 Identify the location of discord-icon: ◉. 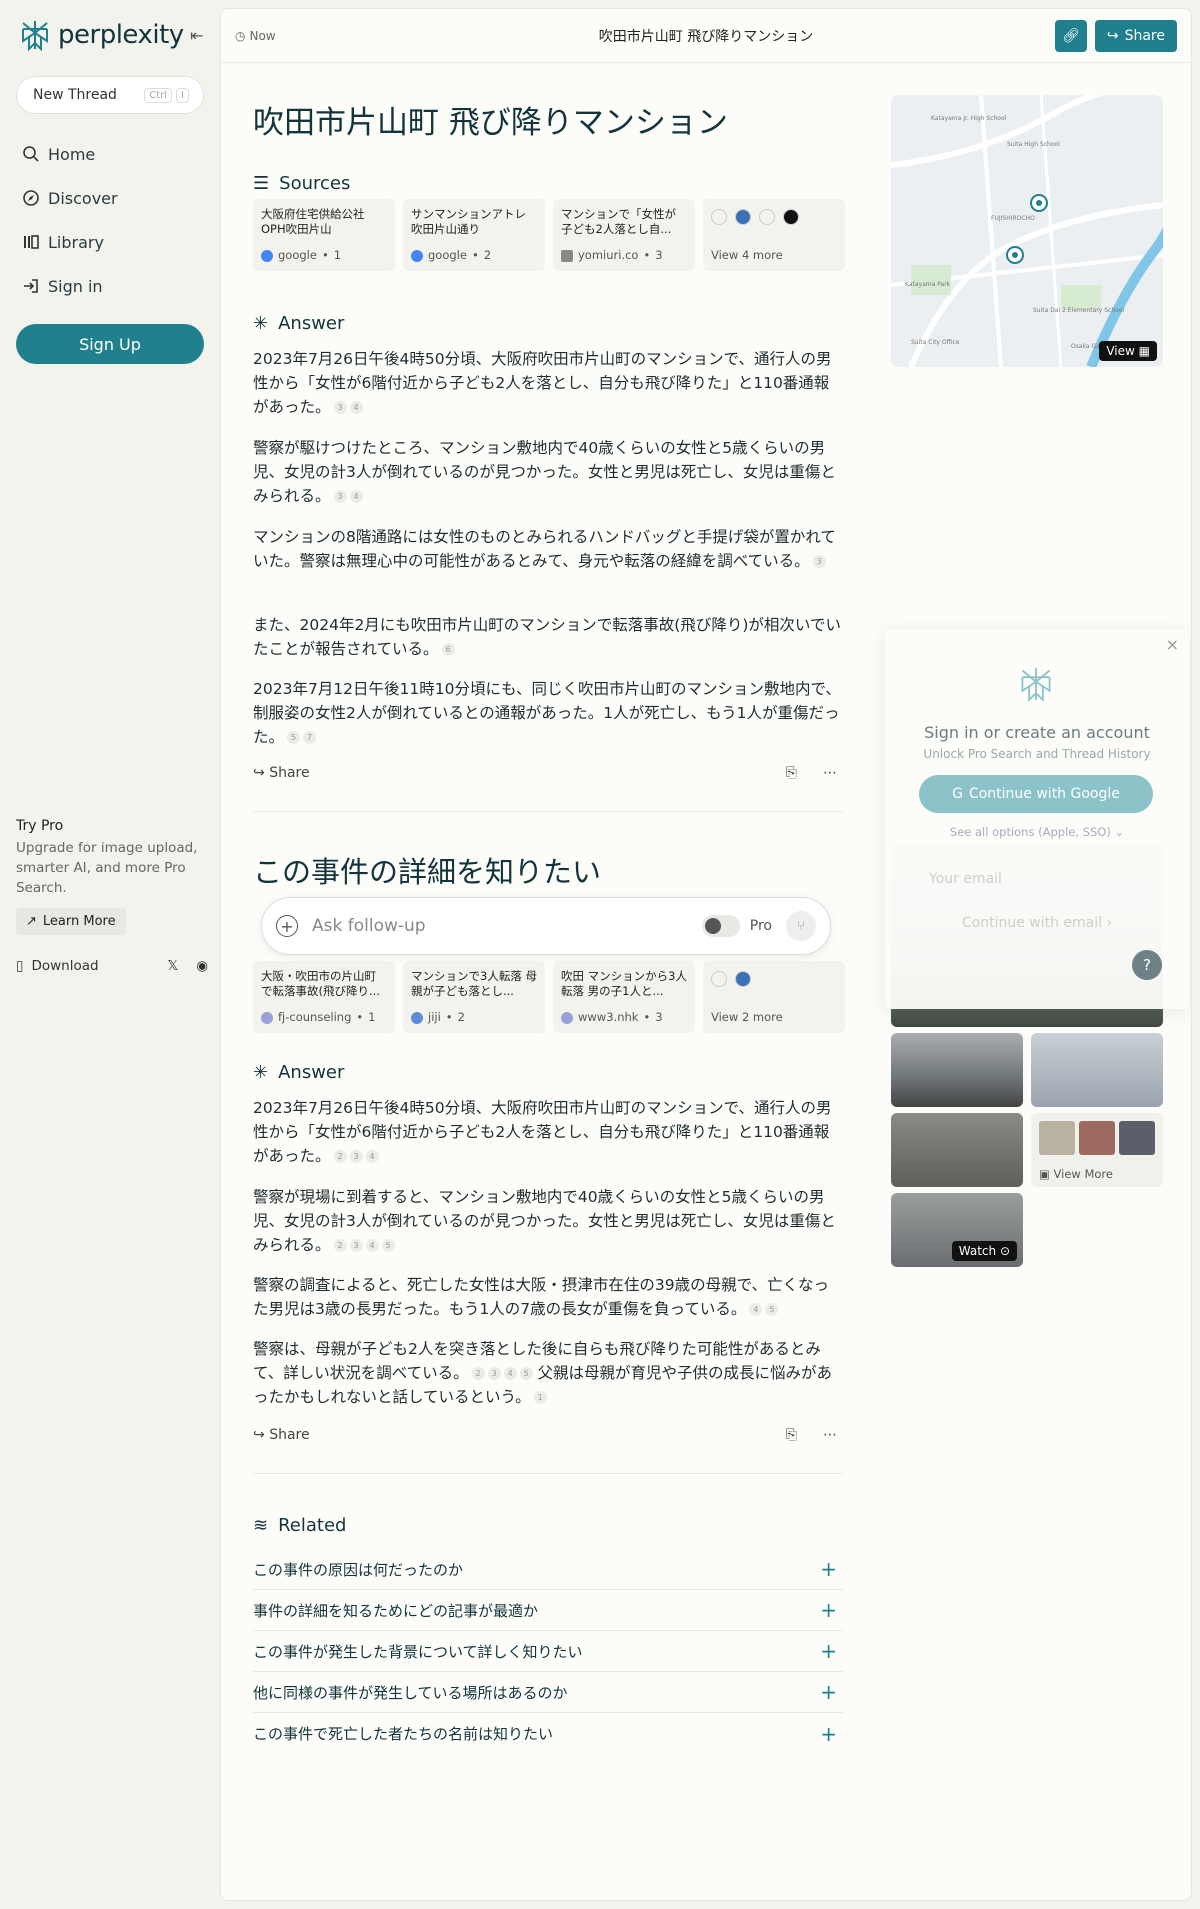
(202, 966).